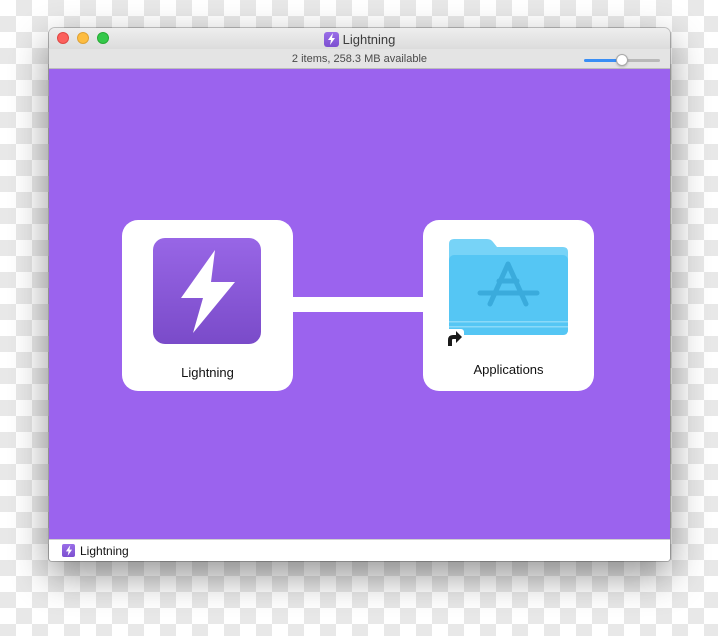  I want to click on applications-folder-icon, so click(508, 287).